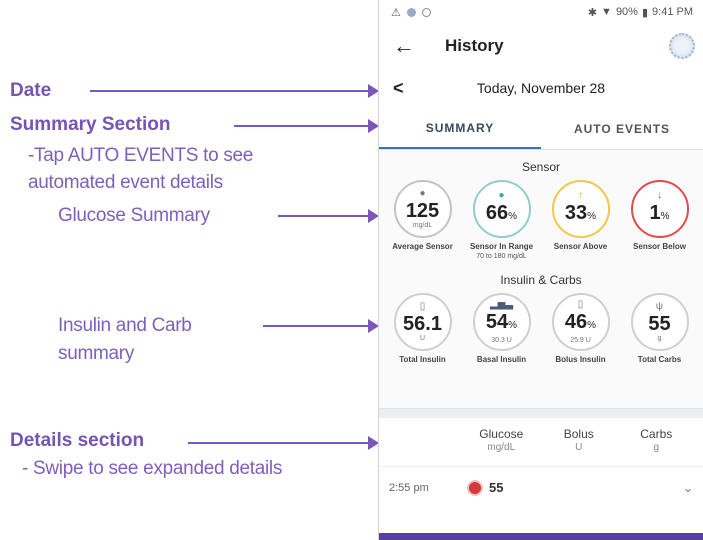  I want to click on total-carbs-label: Total Carbs, so click(659, 359).